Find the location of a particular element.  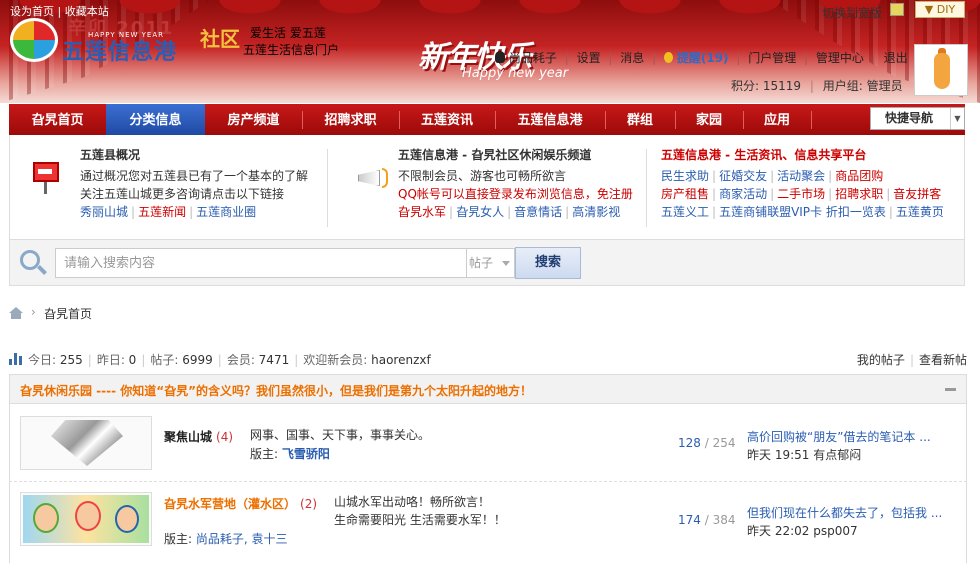

last-post-meta: 昨天 22:02 psp007 is located at coordinates (844, 531).